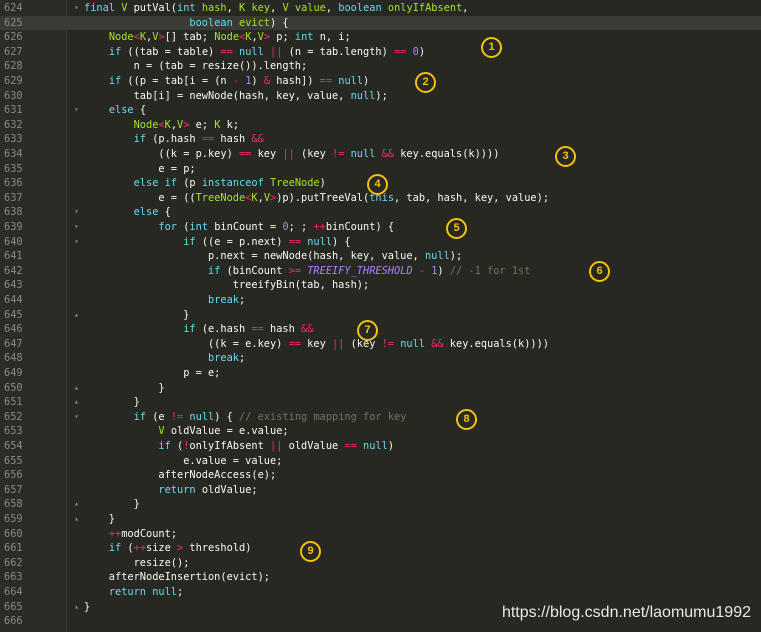 The width and height of the screenshot is (761, 632). I want to click on code-line: 651 ▴ }, so click(380, 402).